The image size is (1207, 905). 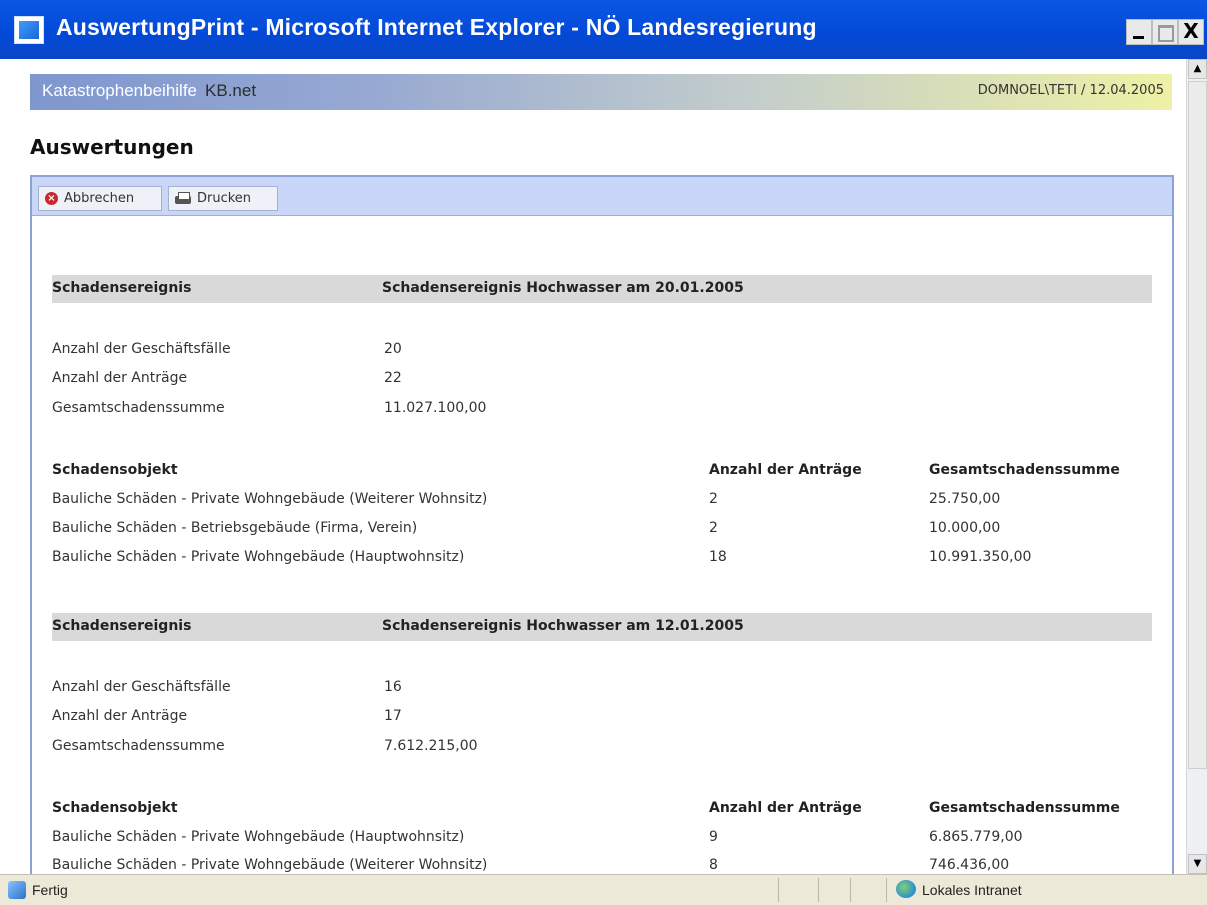 I want to click on intranet-zone-icon, so click(x=906, y=889).